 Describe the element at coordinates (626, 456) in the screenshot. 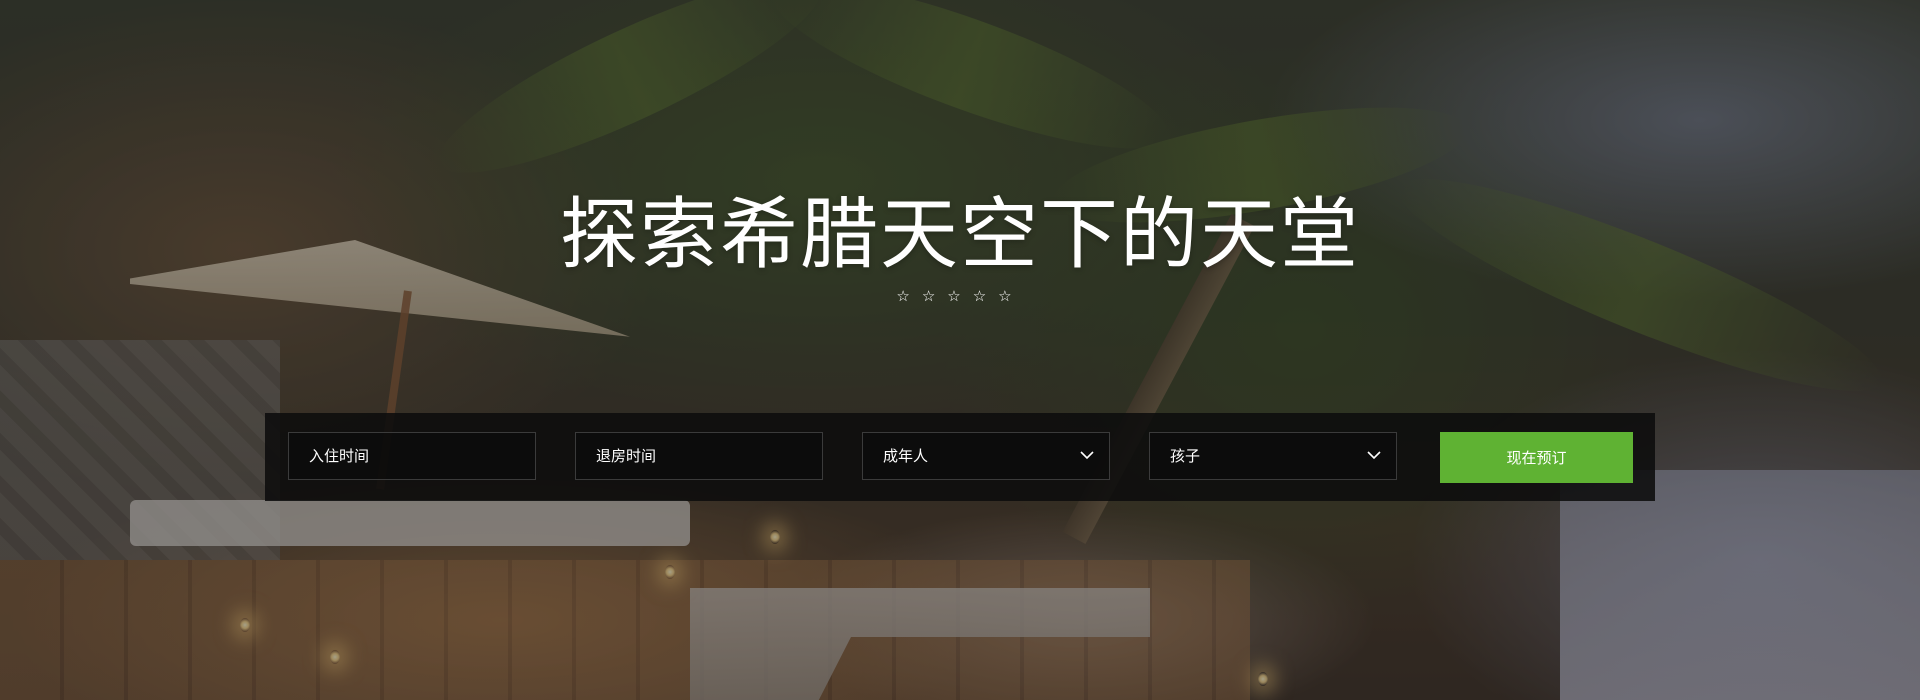

I see `check-out-label: 退房时间` at that location.